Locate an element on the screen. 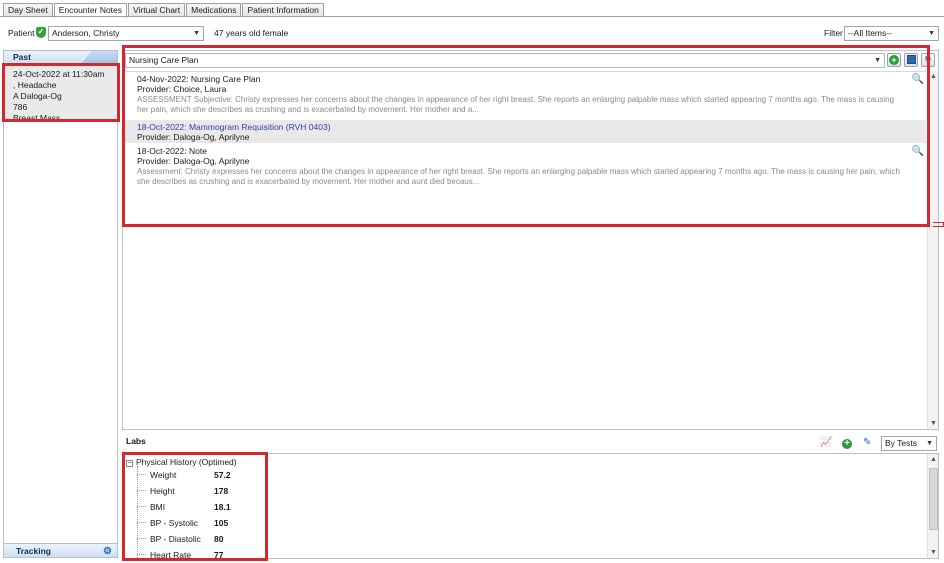 The width and height of the screenshot is (944, 563). lab-name: BP - Systolic is located at coordinates (174, 523).